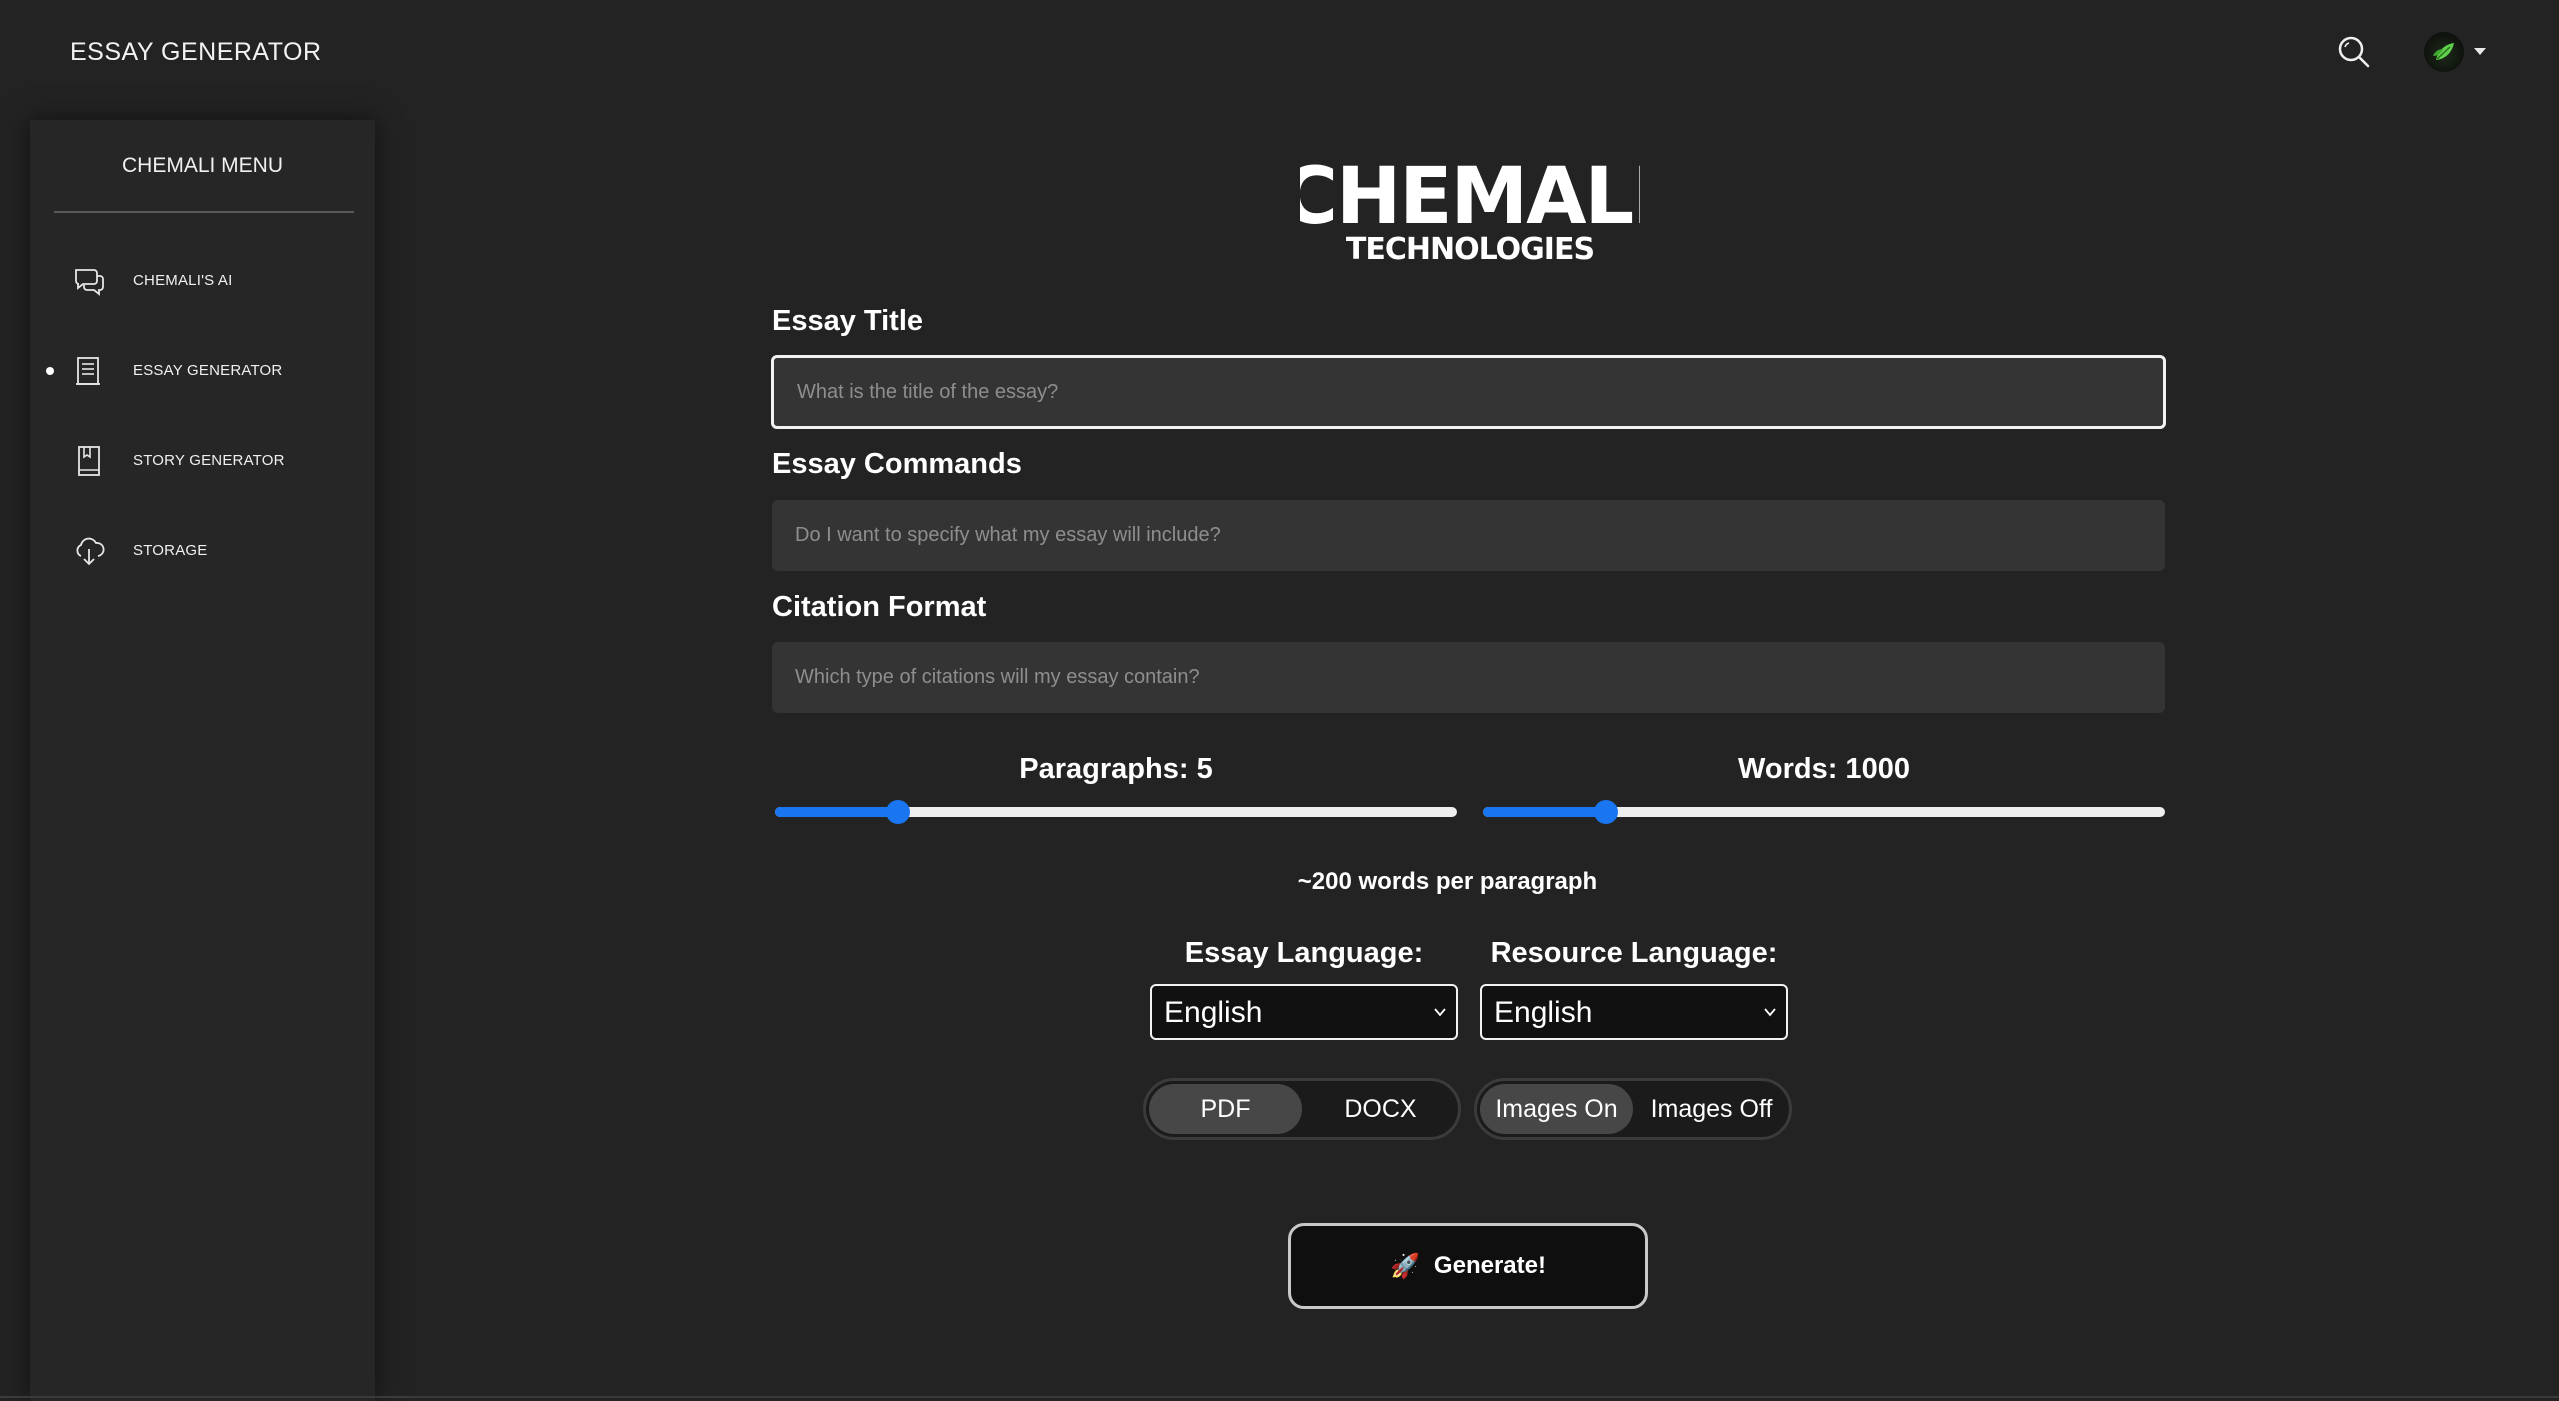 Image resolution: width=2559 pixels, height=1401 pixels. Describe the element at coordinates (1605, 812) in the screenshot. I see `words-slider-thumb` at that location.